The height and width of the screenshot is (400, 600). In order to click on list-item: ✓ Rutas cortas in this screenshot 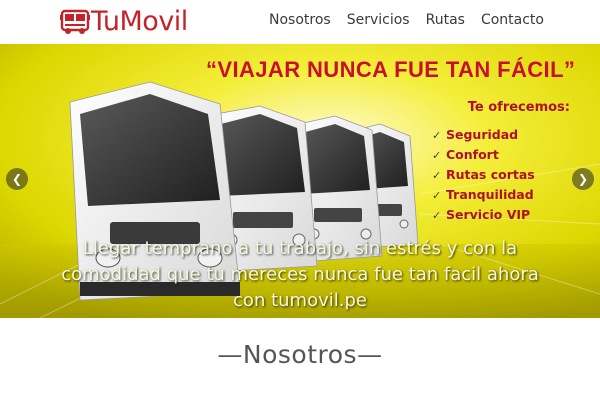, I will do `click(507, 175)`.